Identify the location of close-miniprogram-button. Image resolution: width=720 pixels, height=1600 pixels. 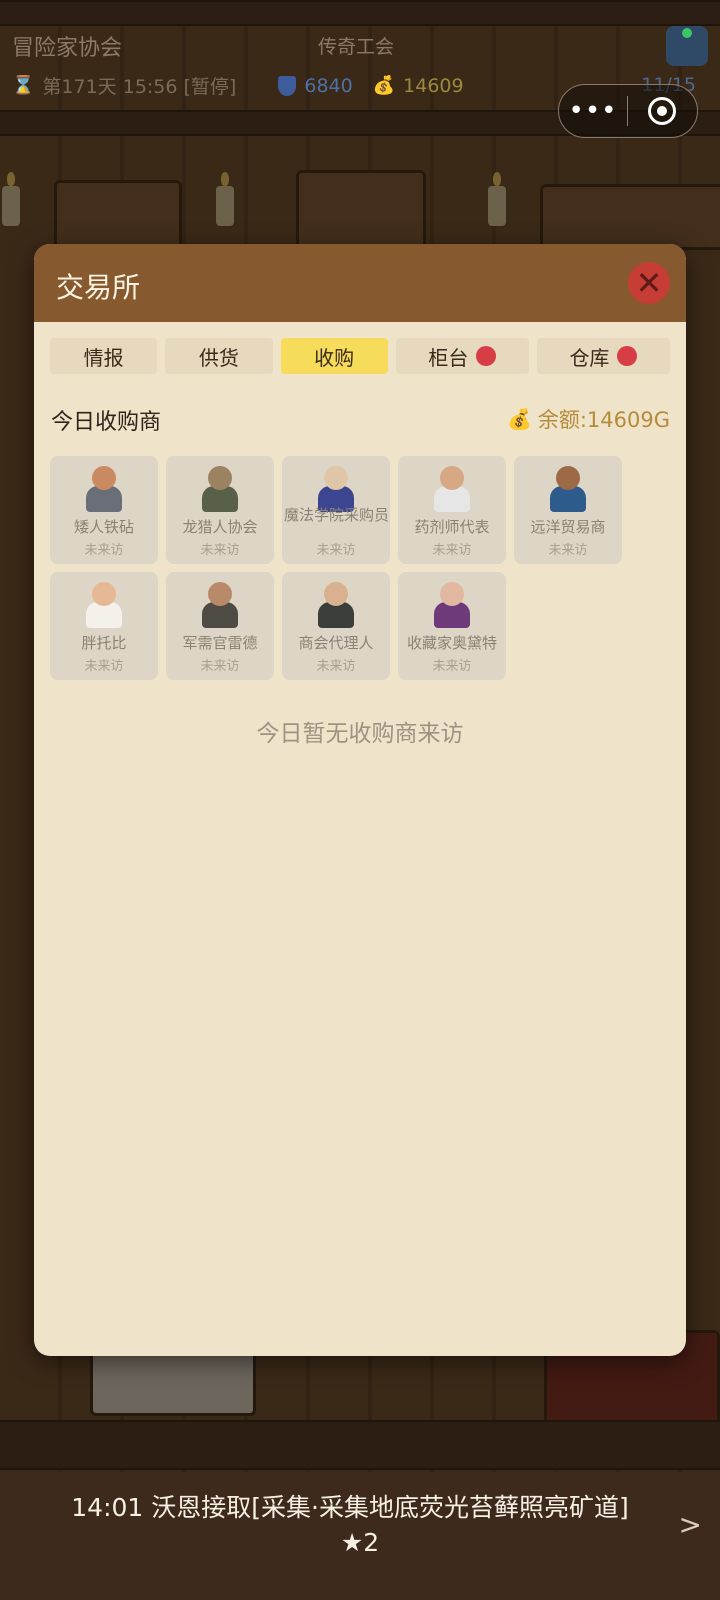
(662, 111).